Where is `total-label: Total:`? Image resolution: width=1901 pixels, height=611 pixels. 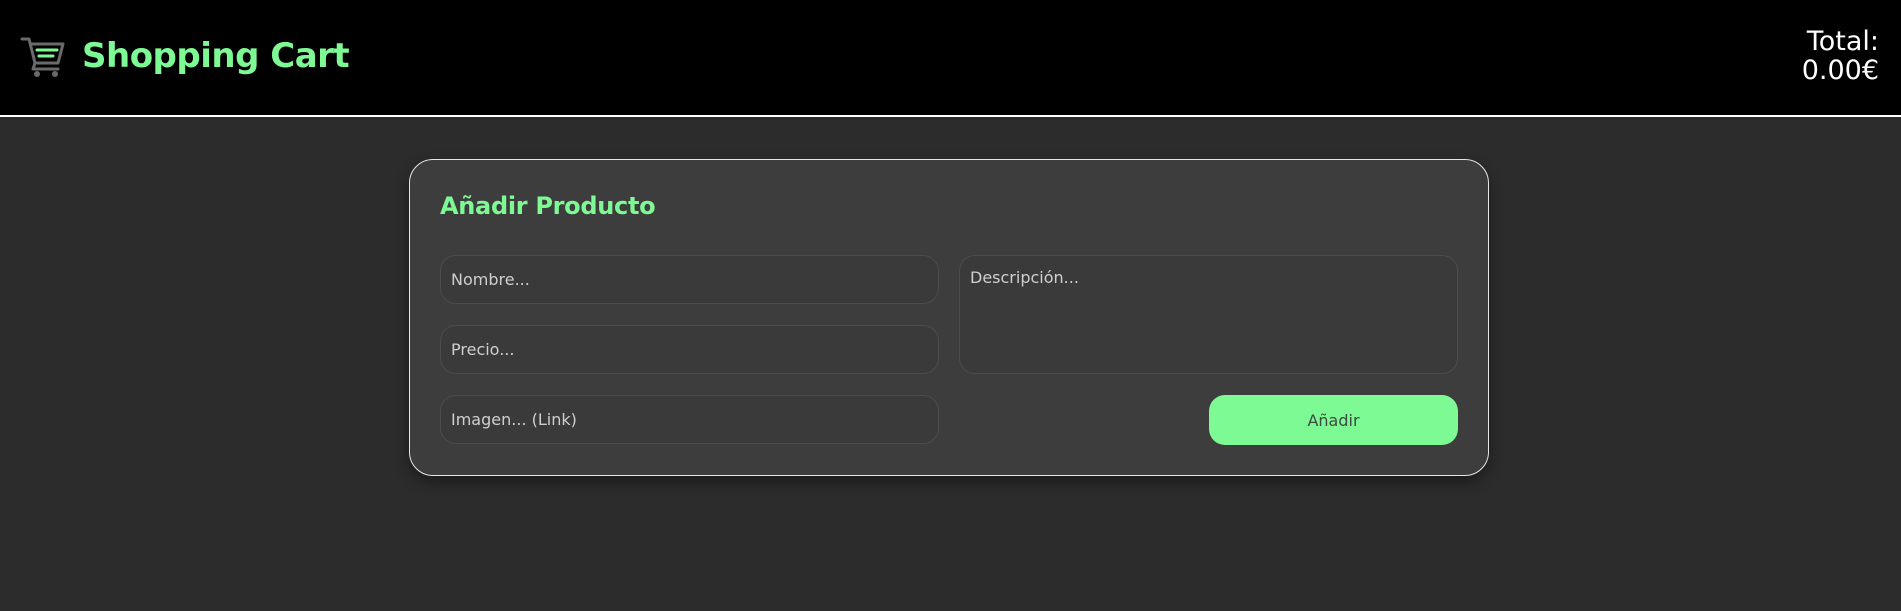
total-label: Total: is located at coordinates (1842, 41).